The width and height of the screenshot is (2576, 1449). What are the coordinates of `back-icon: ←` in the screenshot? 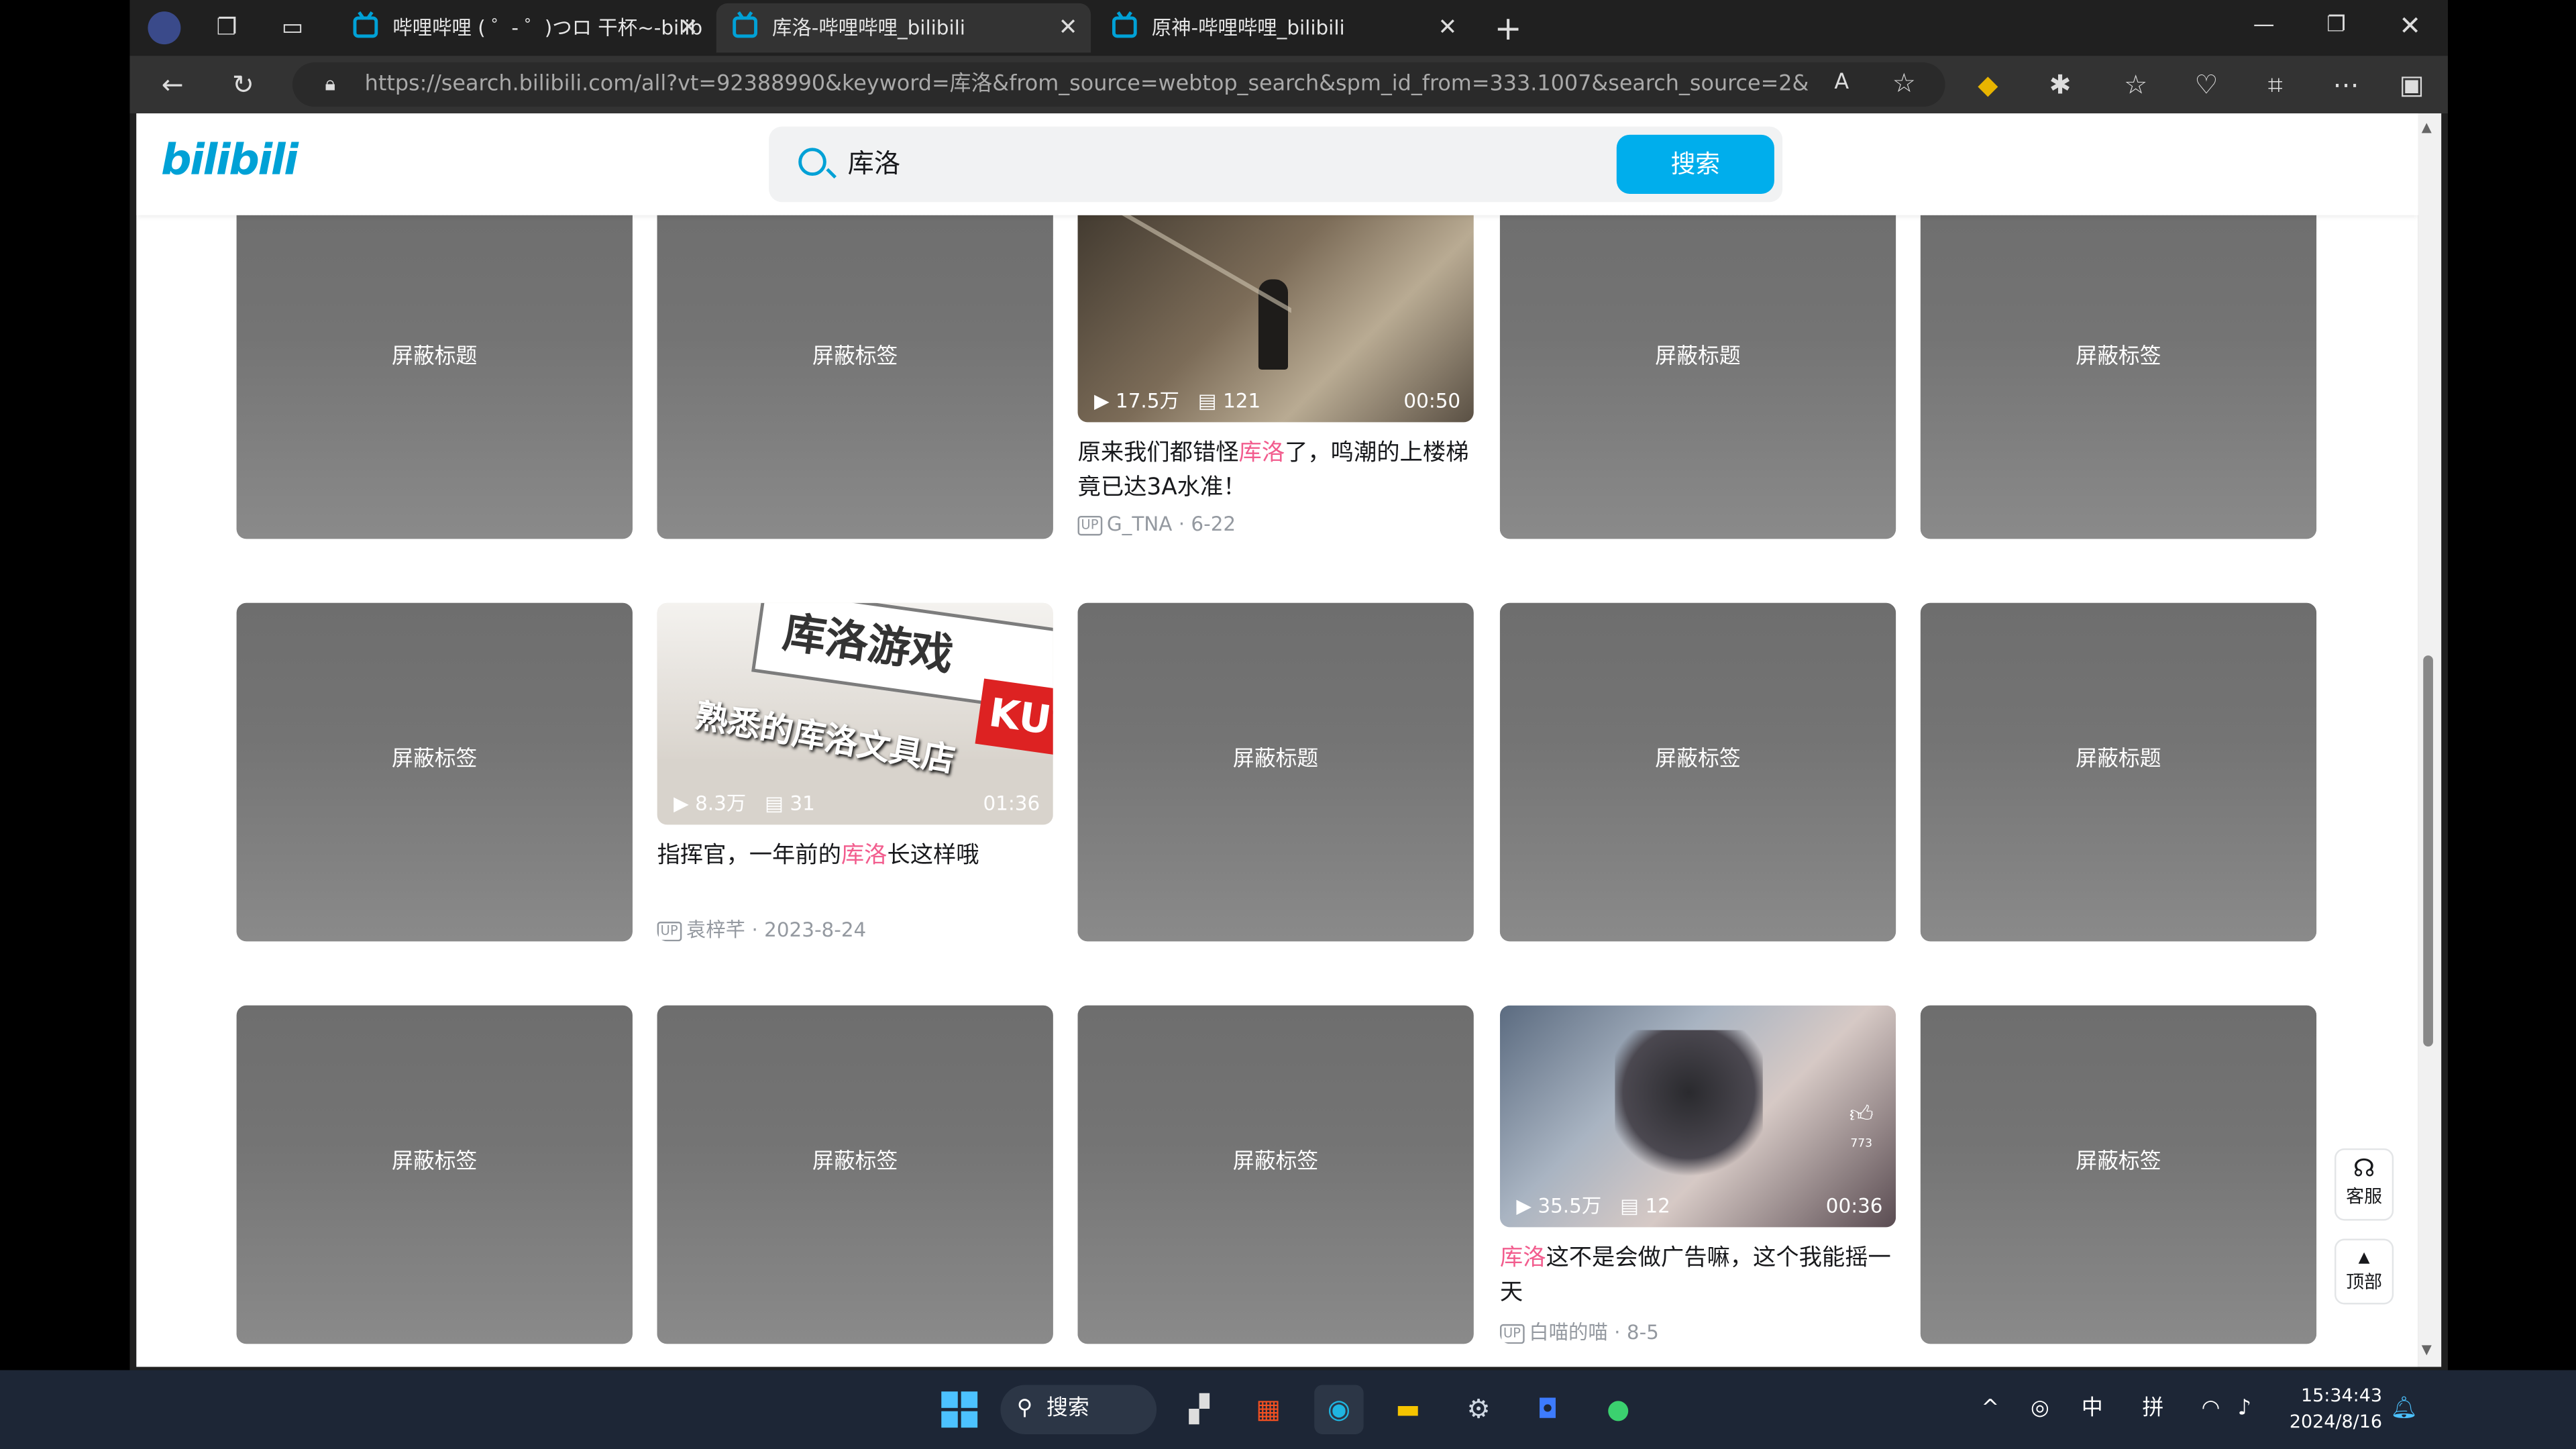 It's located at (172, 85).